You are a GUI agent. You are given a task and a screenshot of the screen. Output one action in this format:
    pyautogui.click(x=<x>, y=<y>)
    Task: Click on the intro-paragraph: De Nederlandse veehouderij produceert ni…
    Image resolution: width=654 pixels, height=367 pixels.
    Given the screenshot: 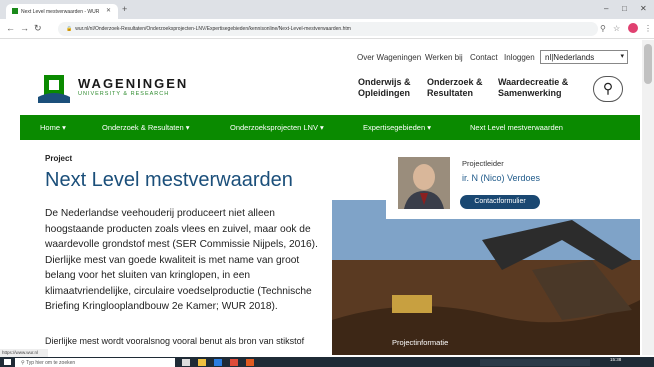 What is the action you would take?
    pyautogui.click(x=181, y=260)
    